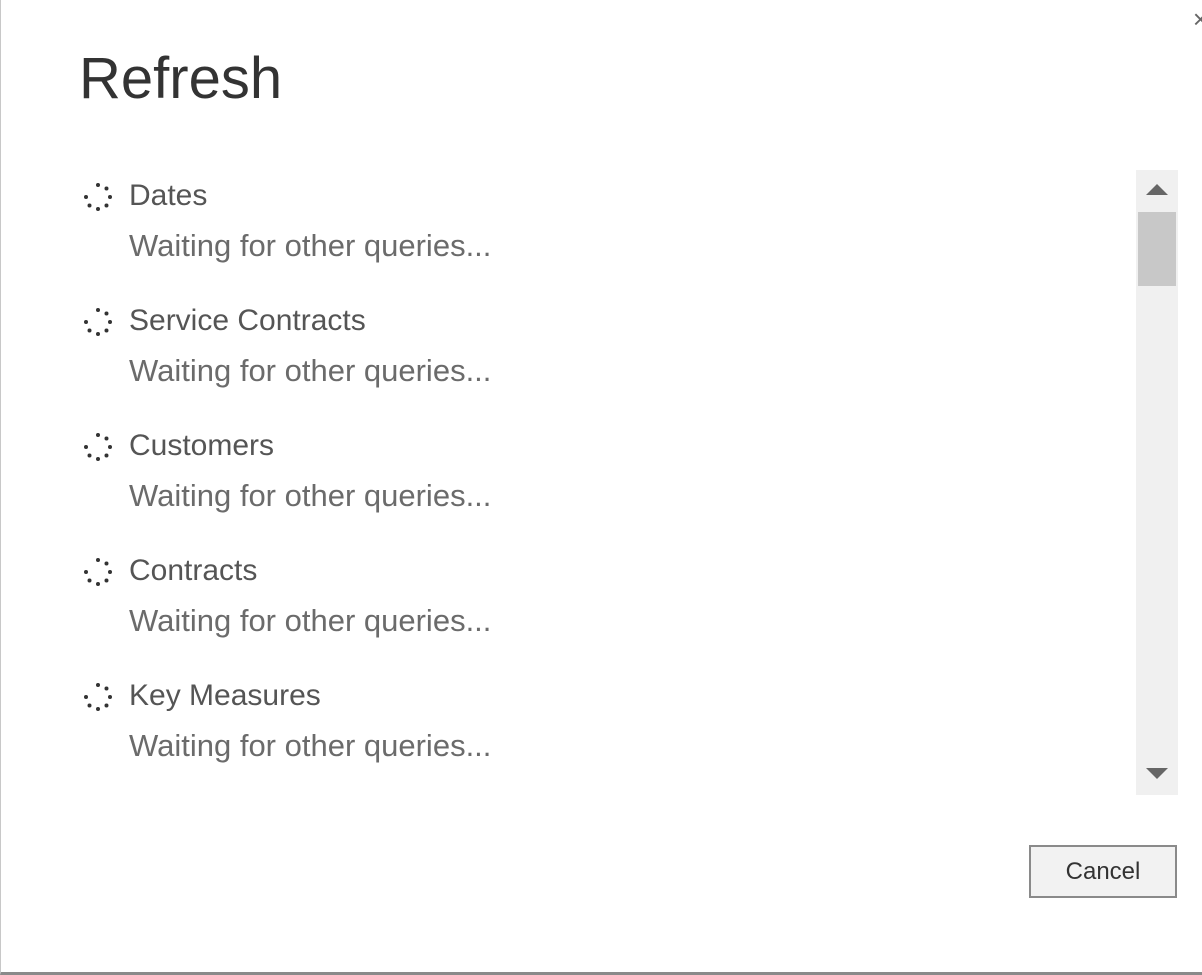  I want to click on query-name: Dates, so click(168, 195).